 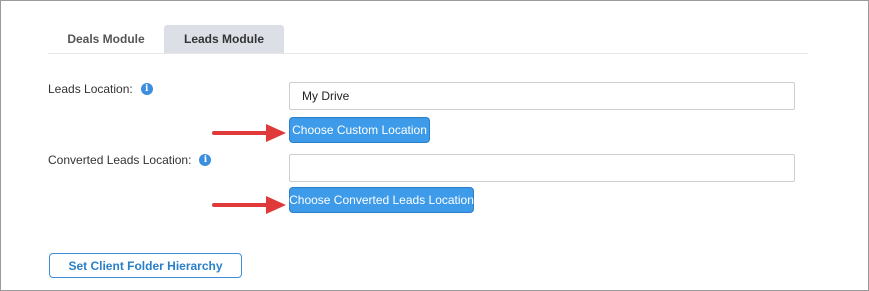 What do you see at coordinates (381, 200) in the screenshot?
I see `choose-converted-leads-location-button: Choose Converted Leads Location` at bounding box center [381, 200].